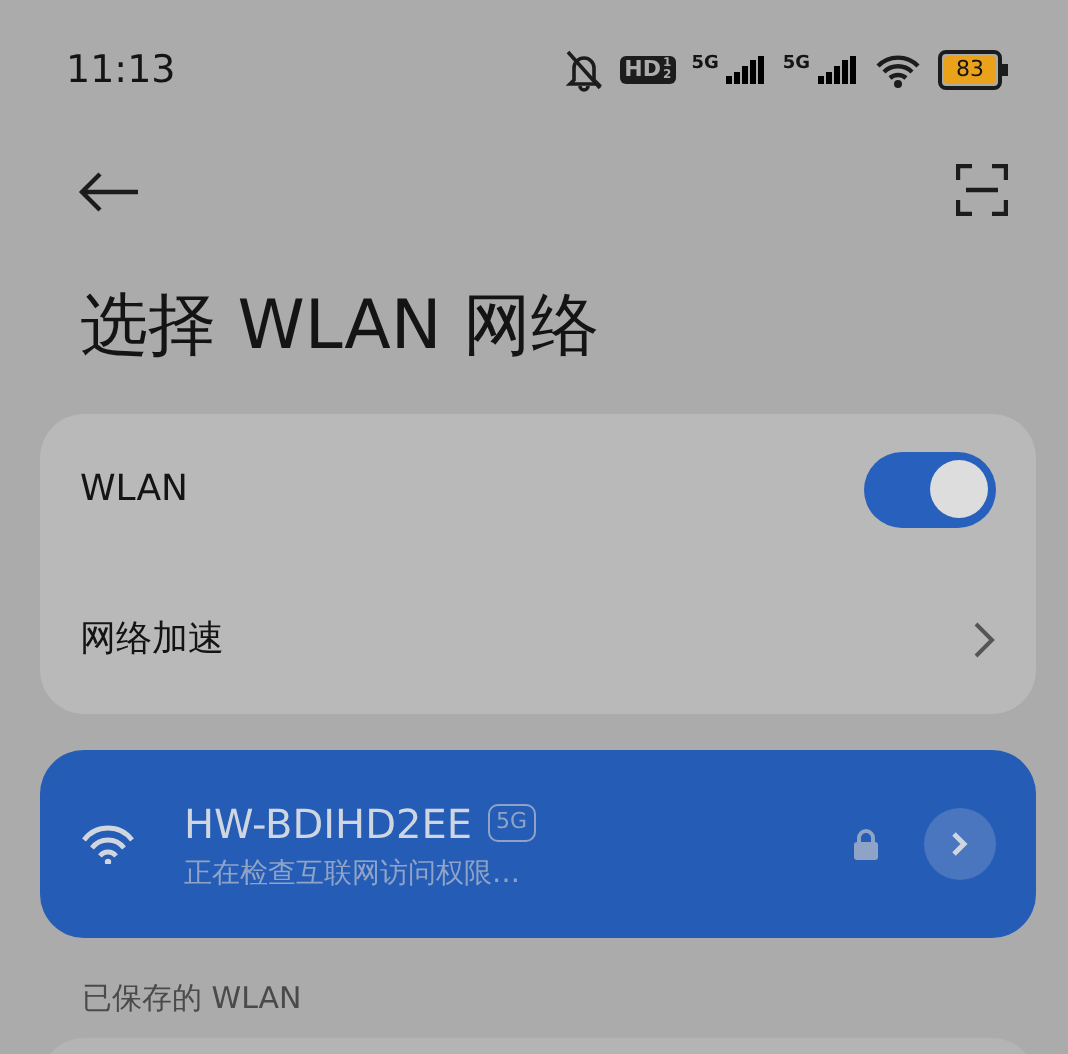 The height and width of the screenshot is (1054, 1068). I want to click on back-arrow-icon, so click(108, 191).